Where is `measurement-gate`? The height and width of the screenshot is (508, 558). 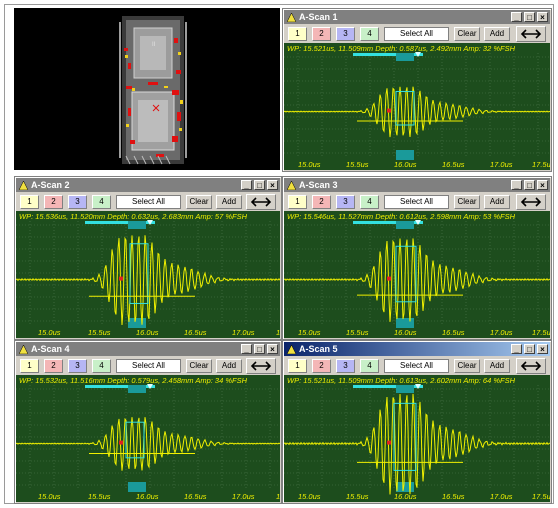
measurement-gate is located at coordinates (135, 440).